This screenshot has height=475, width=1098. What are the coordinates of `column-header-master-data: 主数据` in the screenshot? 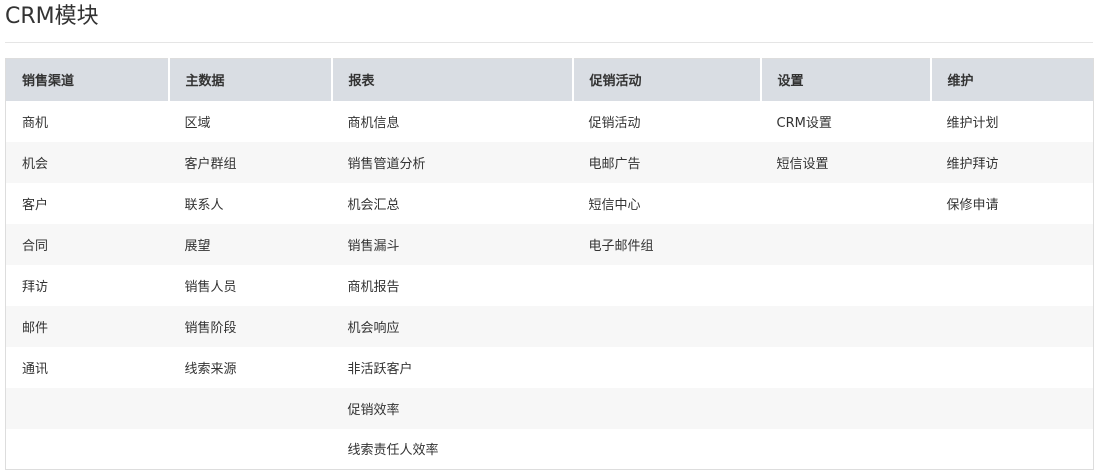 It's located at (249, 79).